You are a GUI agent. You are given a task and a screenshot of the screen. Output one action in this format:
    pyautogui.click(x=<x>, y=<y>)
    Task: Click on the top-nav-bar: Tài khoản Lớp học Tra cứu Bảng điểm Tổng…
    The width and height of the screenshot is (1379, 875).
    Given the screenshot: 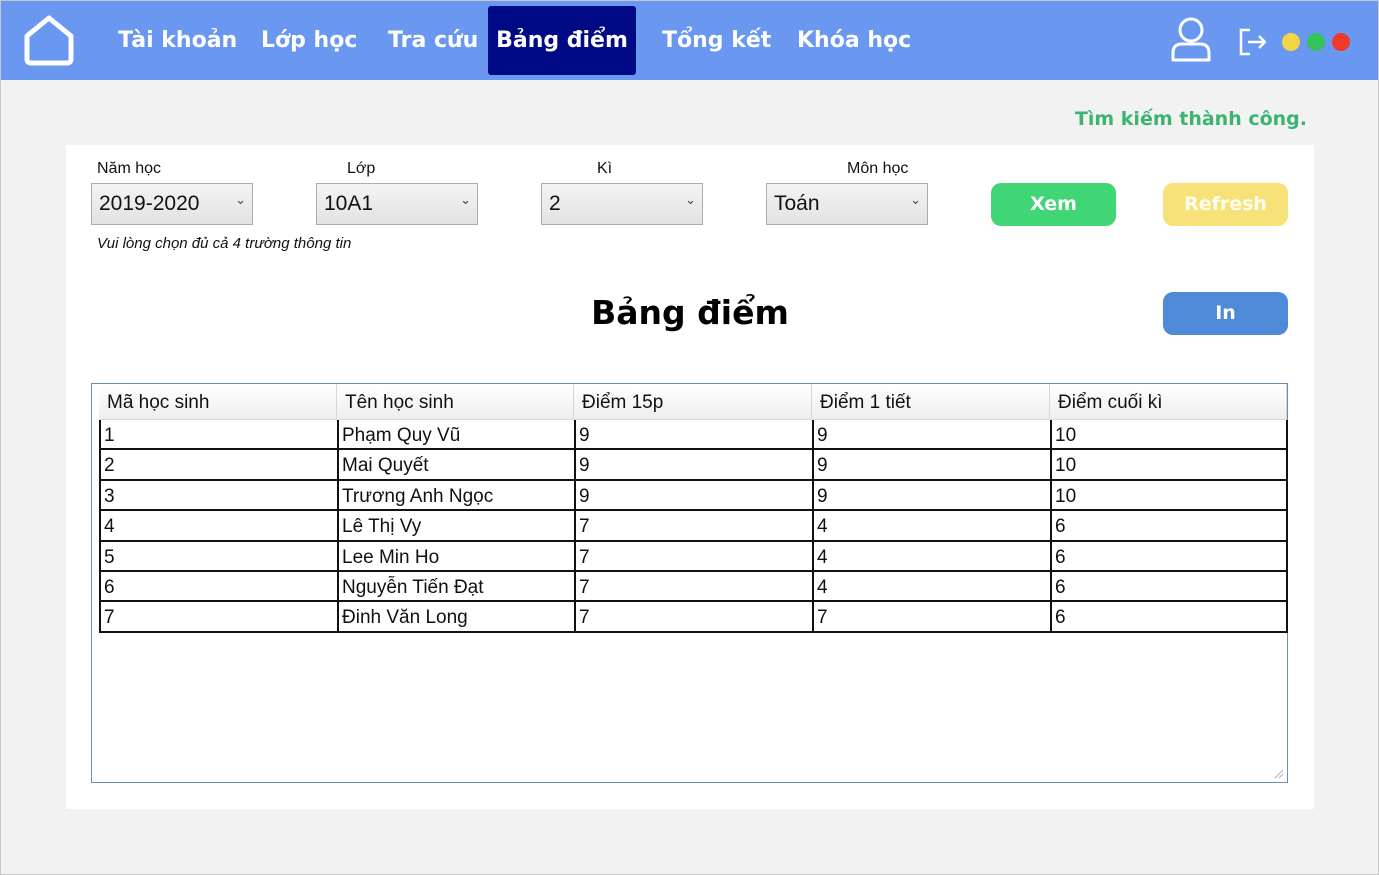 What is the action you would take?
    pyautogui.click(x=689, y=40)
    